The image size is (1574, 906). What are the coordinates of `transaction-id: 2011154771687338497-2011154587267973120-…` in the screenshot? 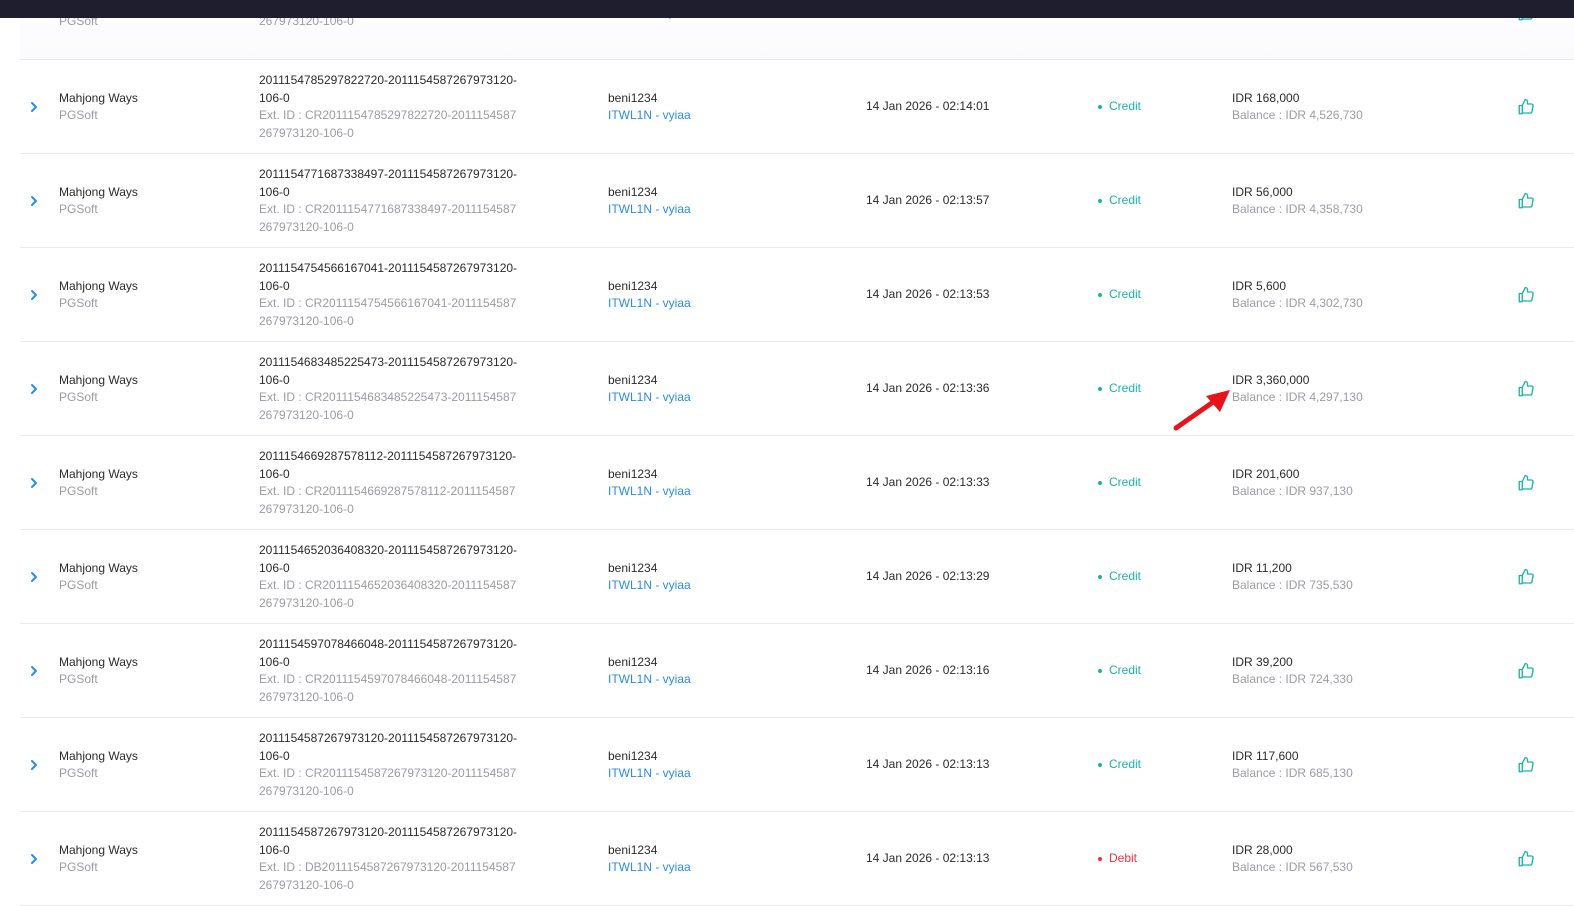 It's located at (388, 183).